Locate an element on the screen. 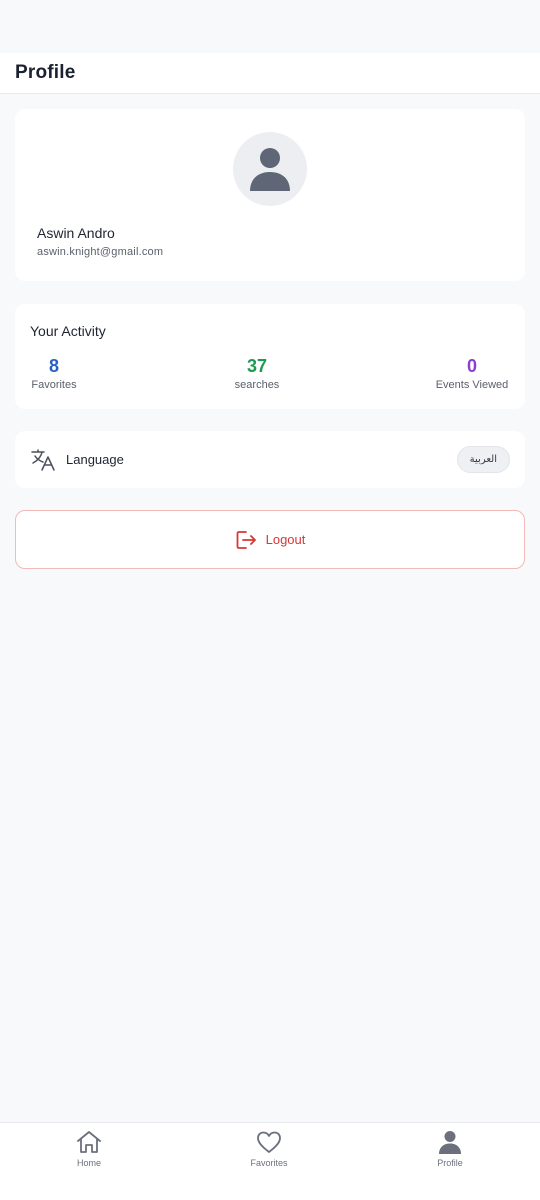 The width and height of the screenshot is (540, 1200). logout-label: Logout is located at coordinates (285, 539).